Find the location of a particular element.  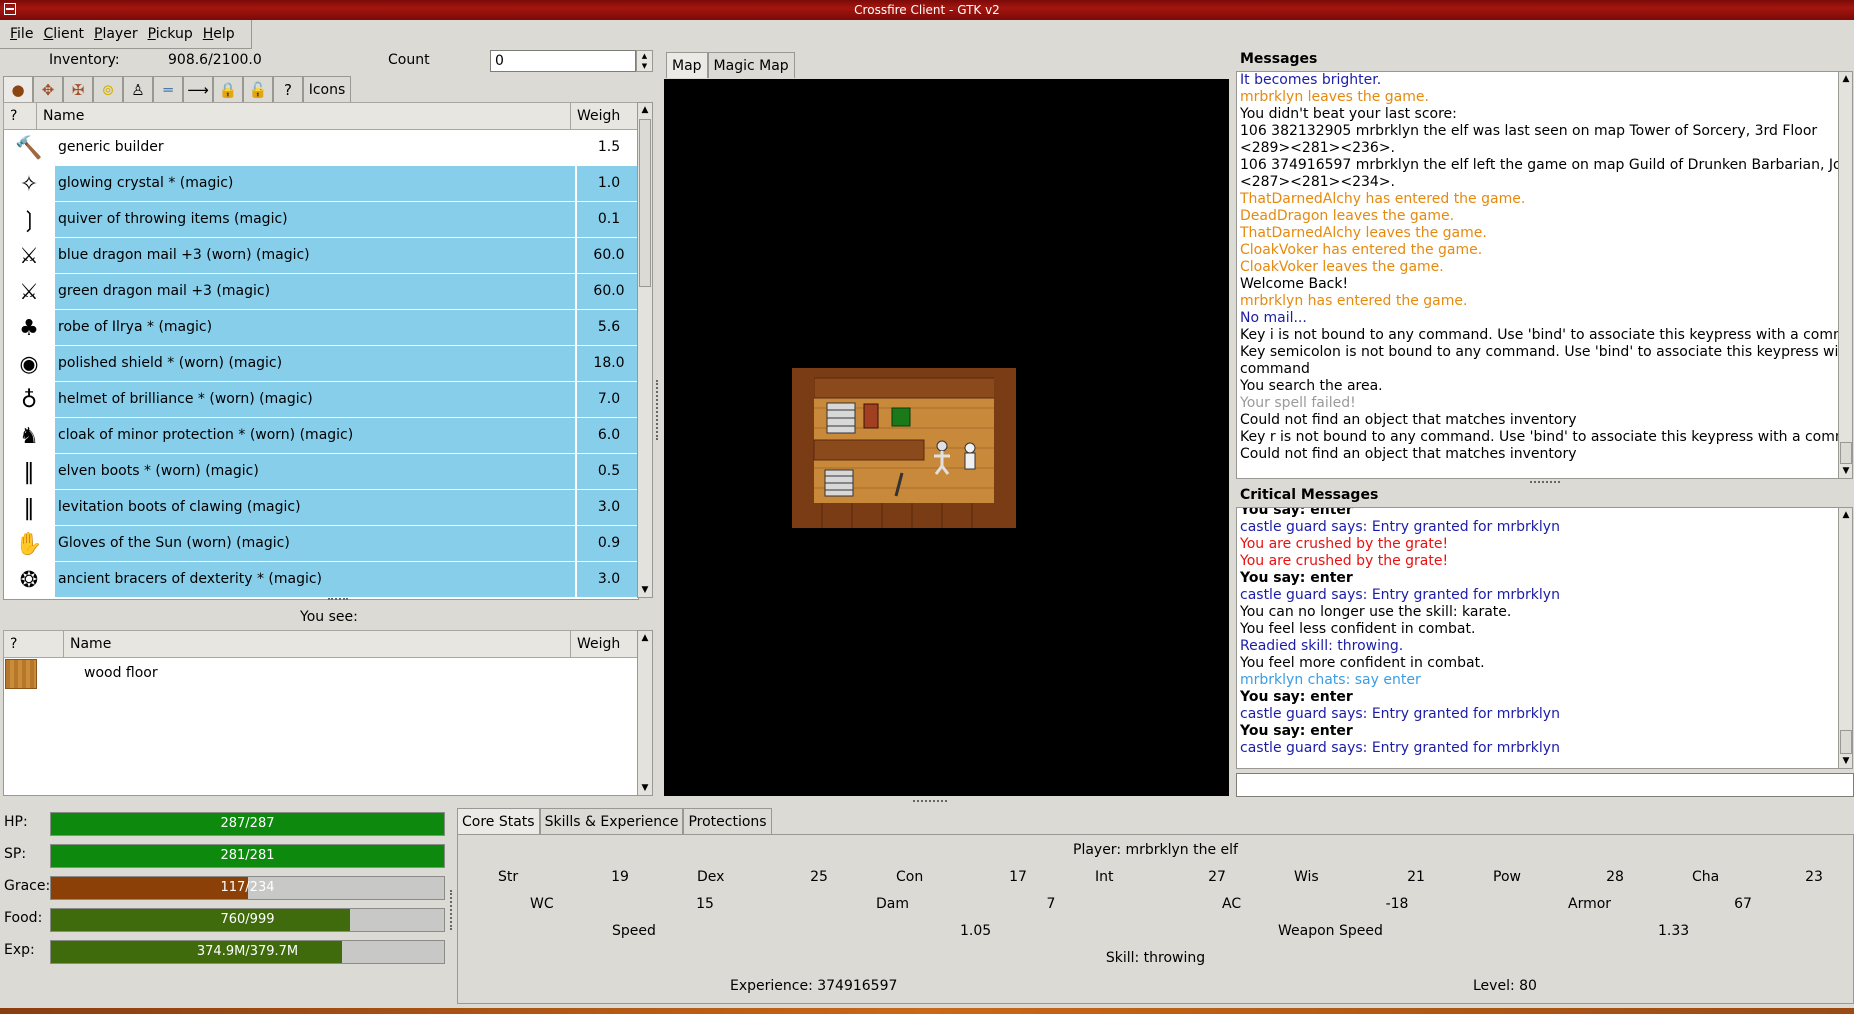

combat-stat-value: -18 is located at coordinates (1397, 904).